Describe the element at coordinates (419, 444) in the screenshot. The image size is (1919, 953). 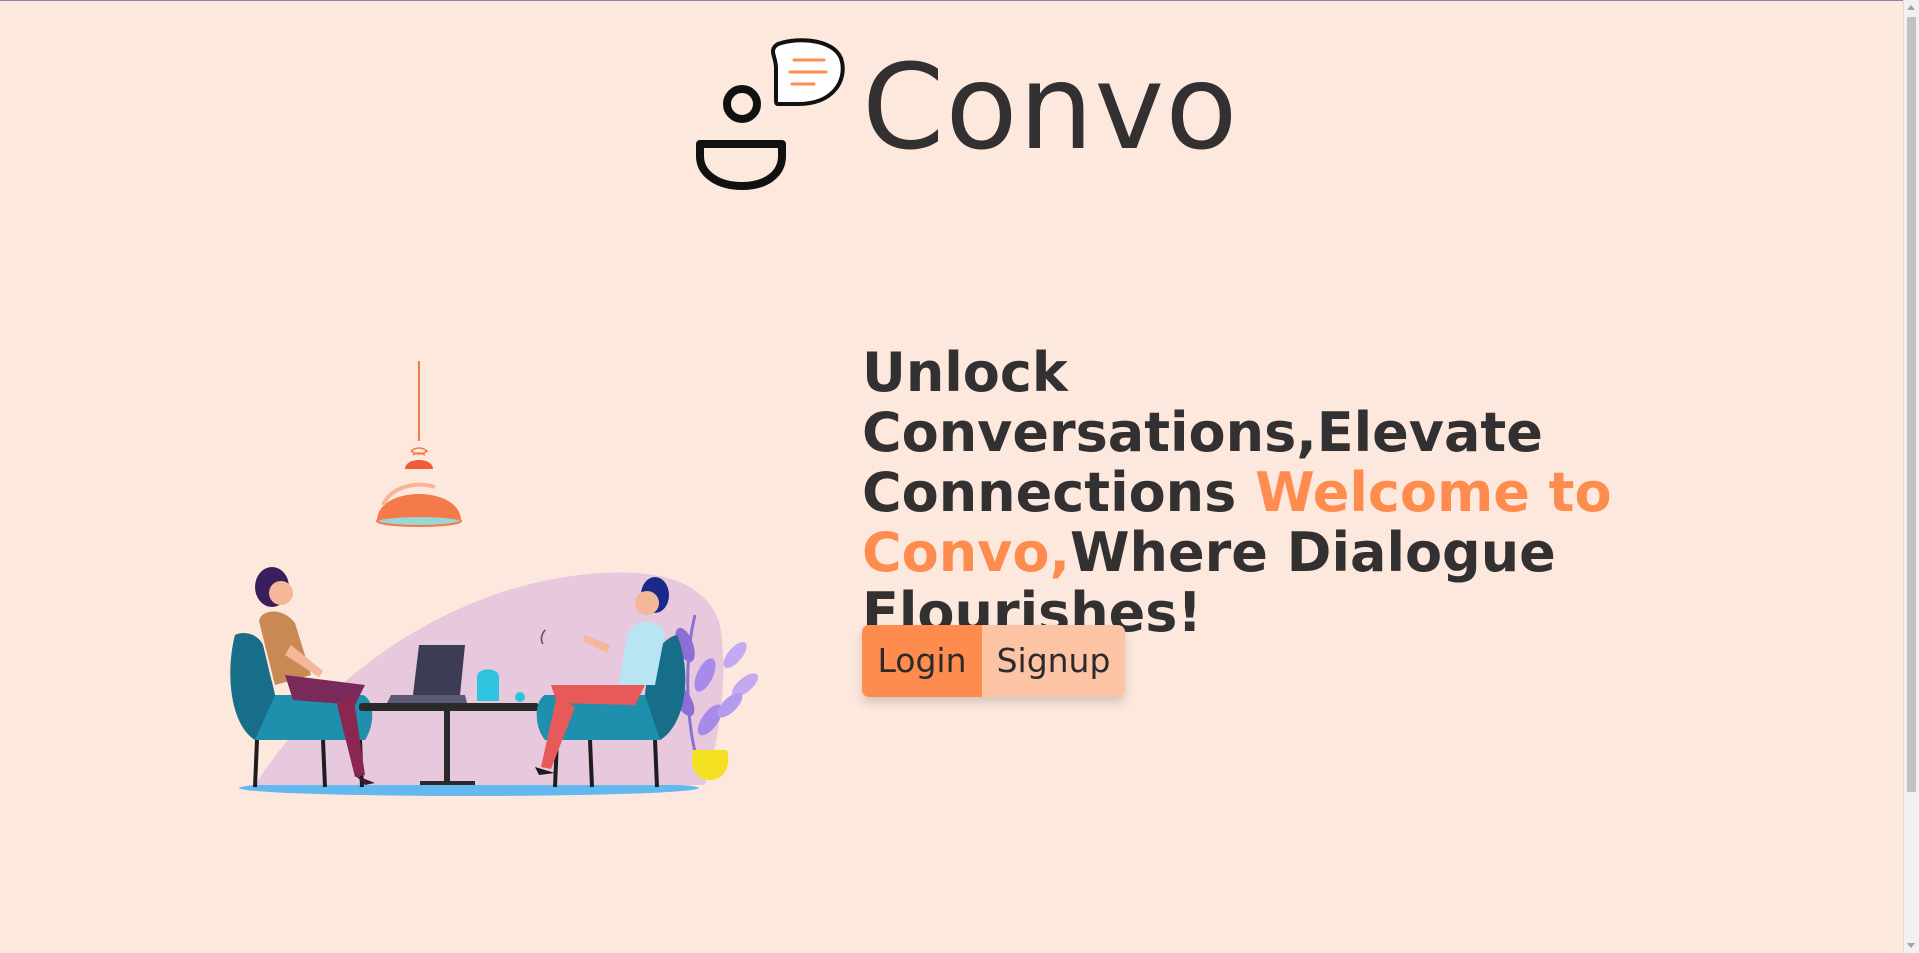
I see `lamp-icon` at that location.